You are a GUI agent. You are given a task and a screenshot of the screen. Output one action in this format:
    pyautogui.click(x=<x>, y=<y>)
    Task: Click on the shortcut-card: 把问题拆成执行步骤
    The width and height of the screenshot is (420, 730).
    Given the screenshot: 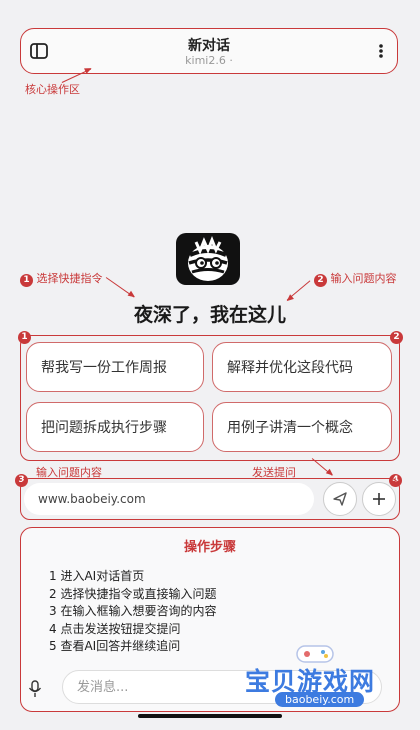 What is the action you would take?
    pyautogui.click(x=115, y=427)
    